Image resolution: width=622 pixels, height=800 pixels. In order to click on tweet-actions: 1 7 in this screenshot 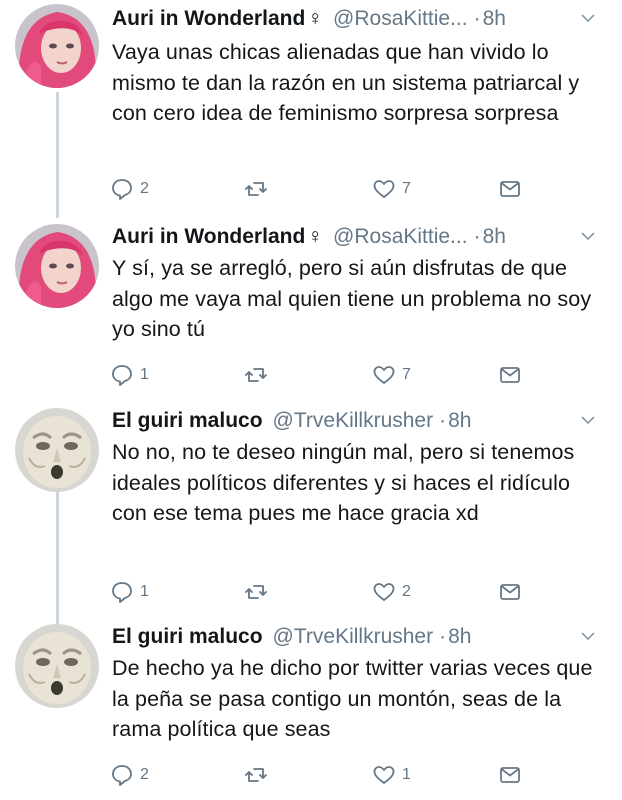, I will do `click(320, 375)`.